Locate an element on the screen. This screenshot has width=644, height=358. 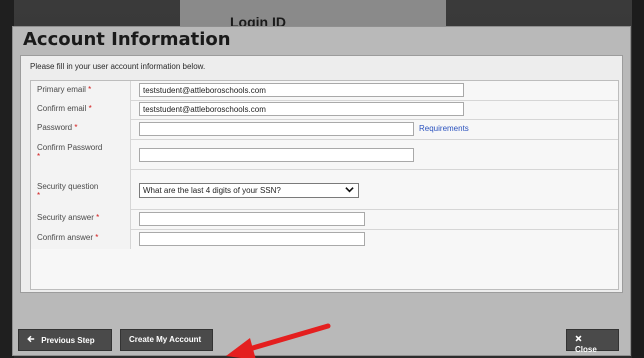
confirm-email-label: Confirm email * is located at coordinates (81, 109).